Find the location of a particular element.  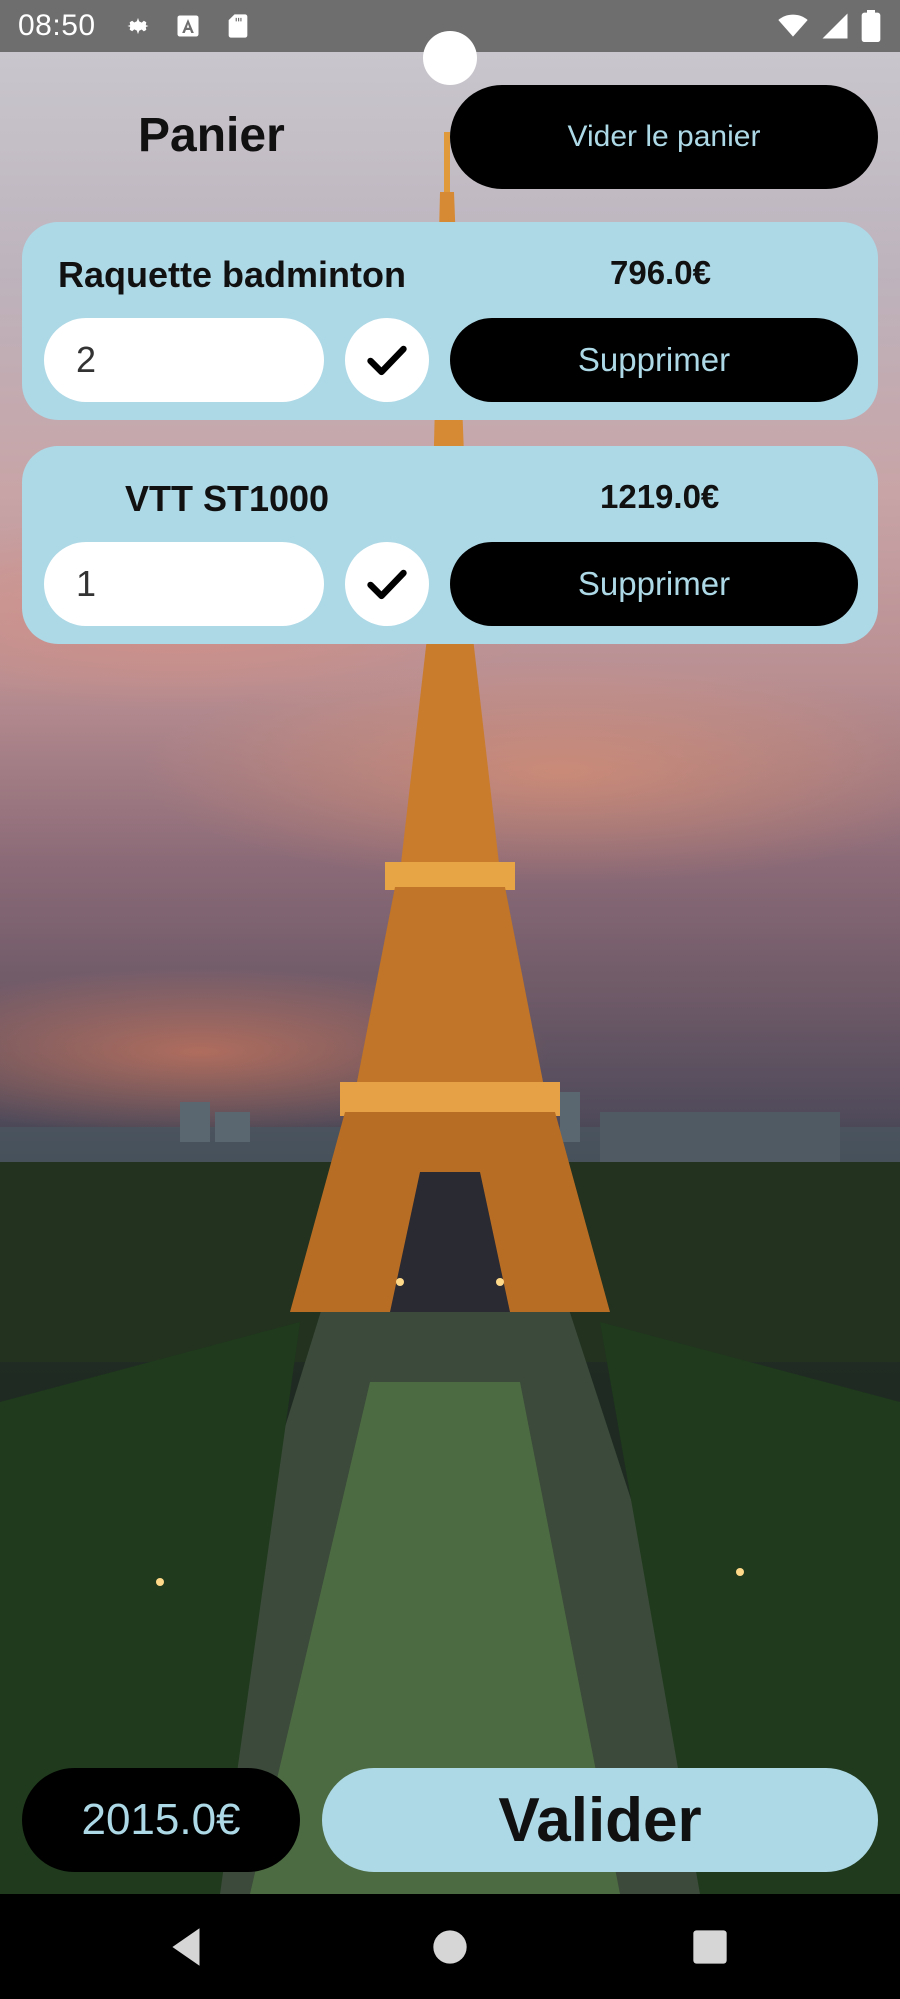

battery-icon is located at coordinates (871, 26).